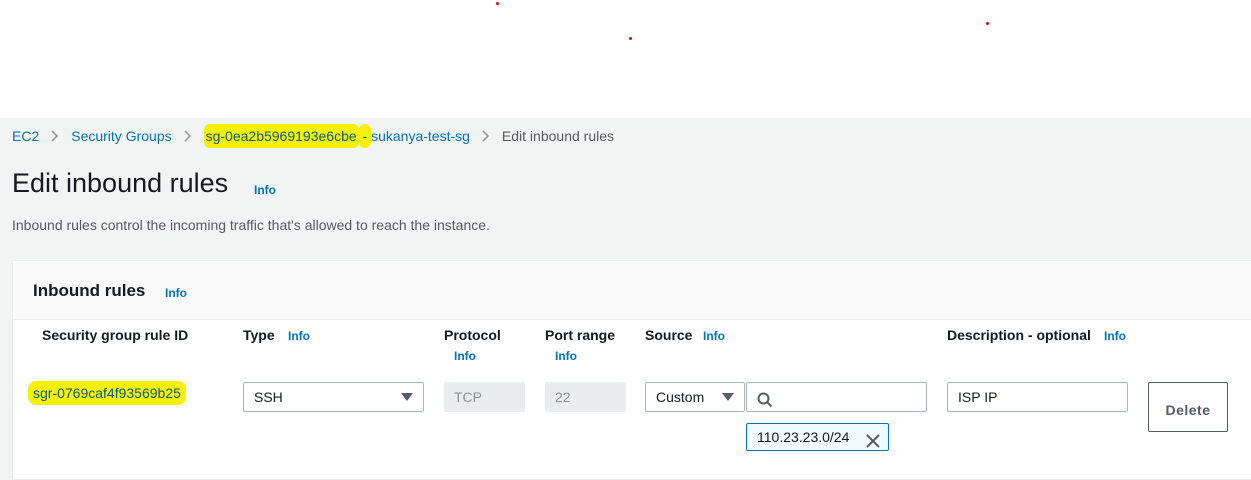  What do you see at coordinates (1037, 397) in the screenshot?
I see `description-input: ISP IP` at bounding box center [1037, 397].